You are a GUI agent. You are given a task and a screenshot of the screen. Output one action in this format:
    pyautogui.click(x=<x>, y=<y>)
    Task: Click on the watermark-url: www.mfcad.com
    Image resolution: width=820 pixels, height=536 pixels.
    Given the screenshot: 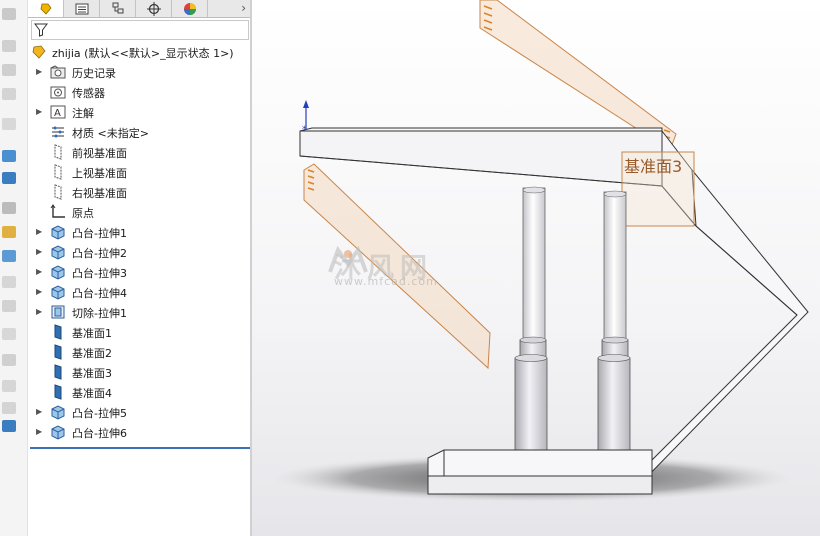 What is the action you would take?
    pyautogui.click(x=386, y=281)
    